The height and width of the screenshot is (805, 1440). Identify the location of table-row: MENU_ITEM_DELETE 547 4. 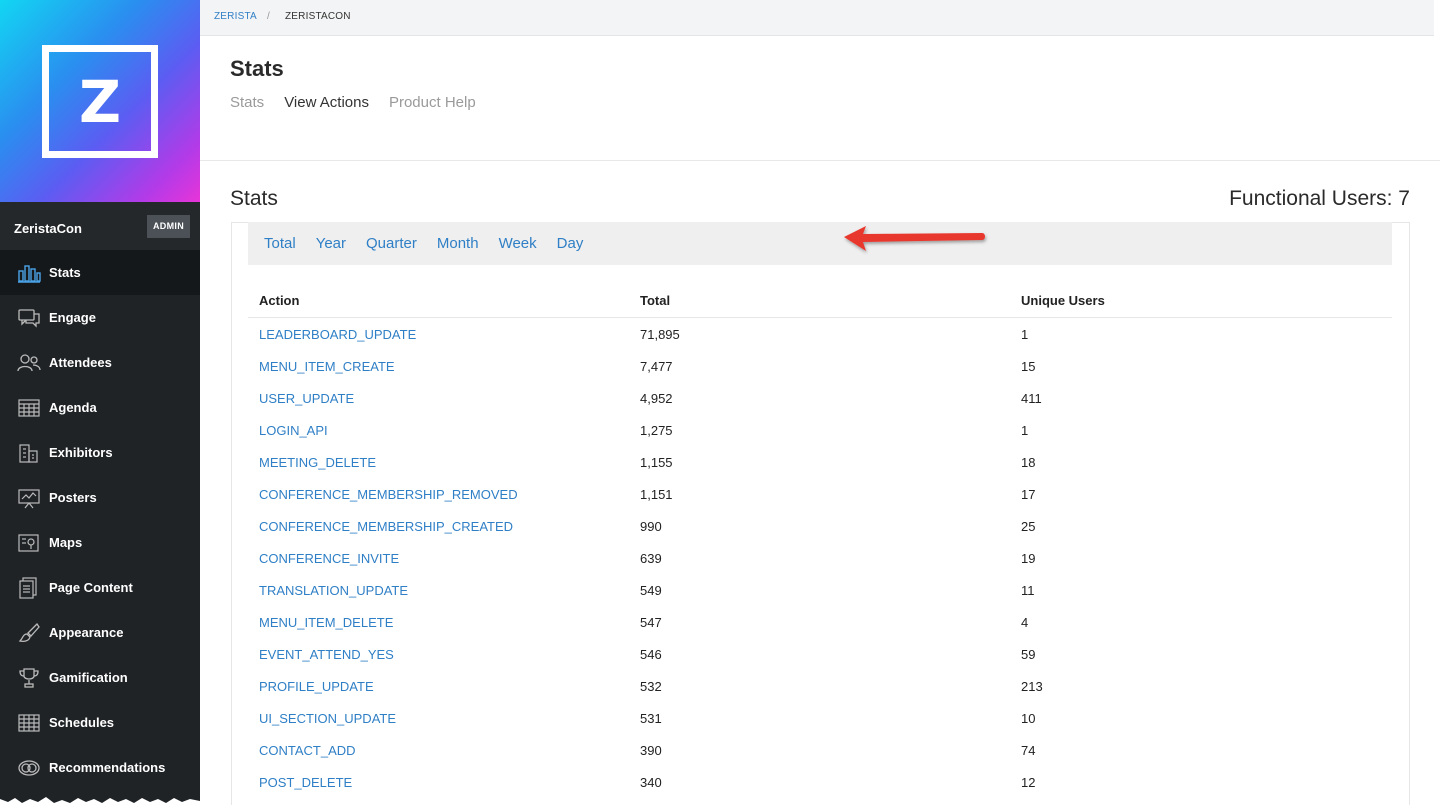
(820, 622).